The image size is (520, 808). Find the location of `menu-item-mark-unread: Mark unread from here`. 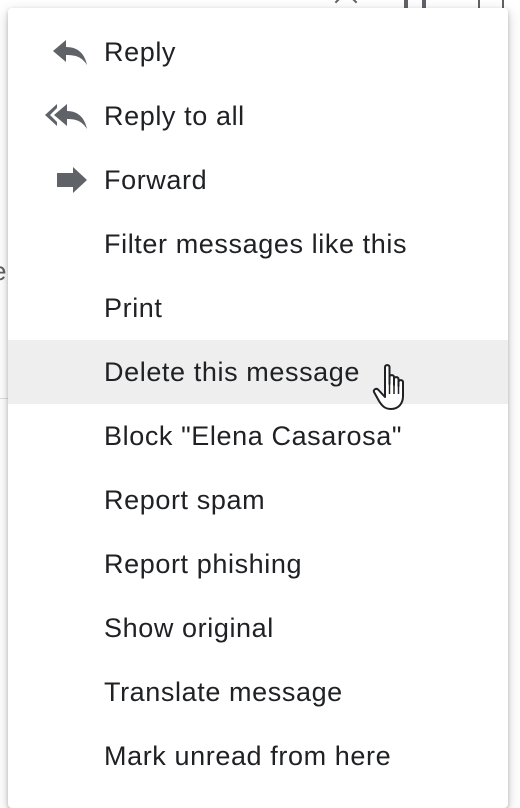

menu-item-mark-unread: Mark unread from here is located at coordinates (258, 756).